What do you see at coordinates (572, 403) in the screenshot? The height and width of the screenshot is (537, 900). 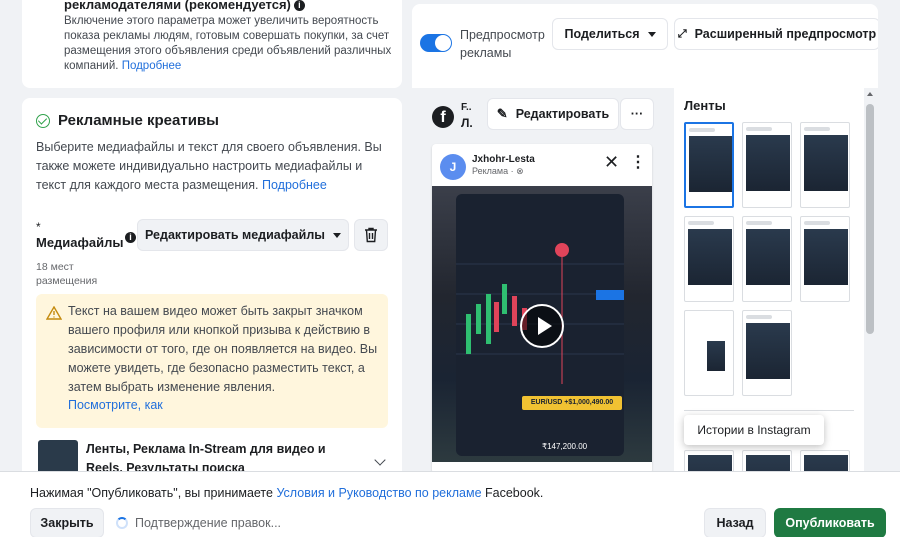 I see `price-label: EUR/USD +$1,000,490.00` at bounding box center [572, 403].